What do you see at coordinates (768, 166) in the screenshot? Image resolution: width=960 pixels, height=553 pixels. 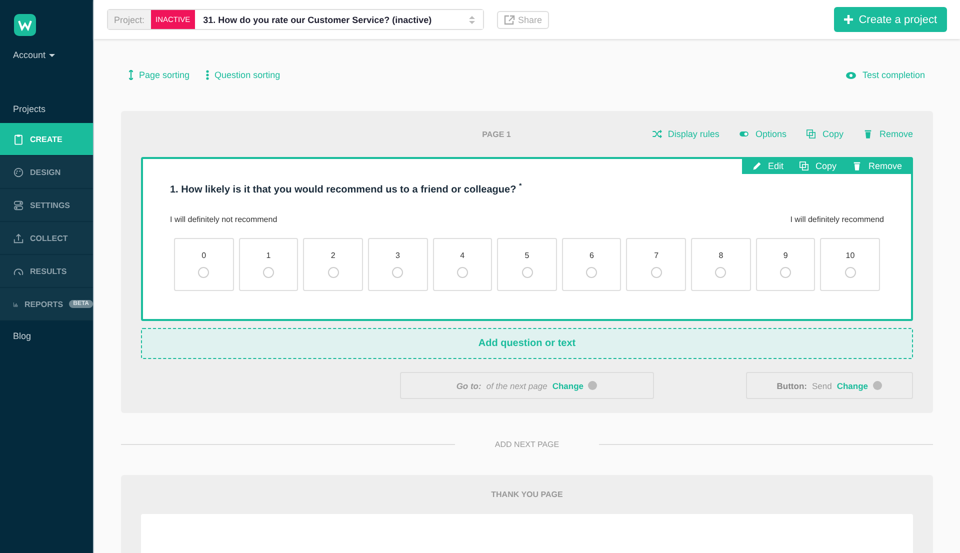 I see `question-action-link: Edit` at bounding box center [768, 166].